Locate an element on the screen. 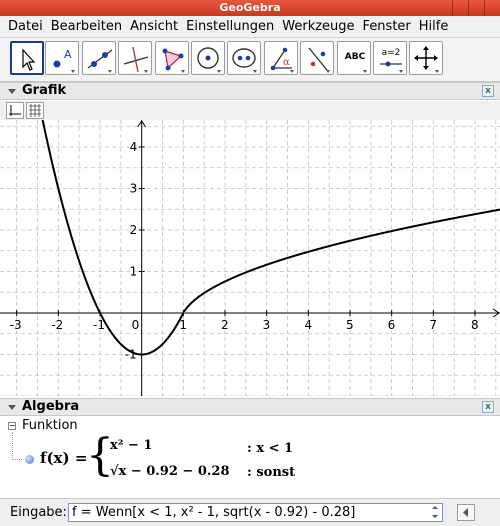 The width and height of the screenshot is (500, 526). function-name: f(x) is located at coordinates (55, 458).